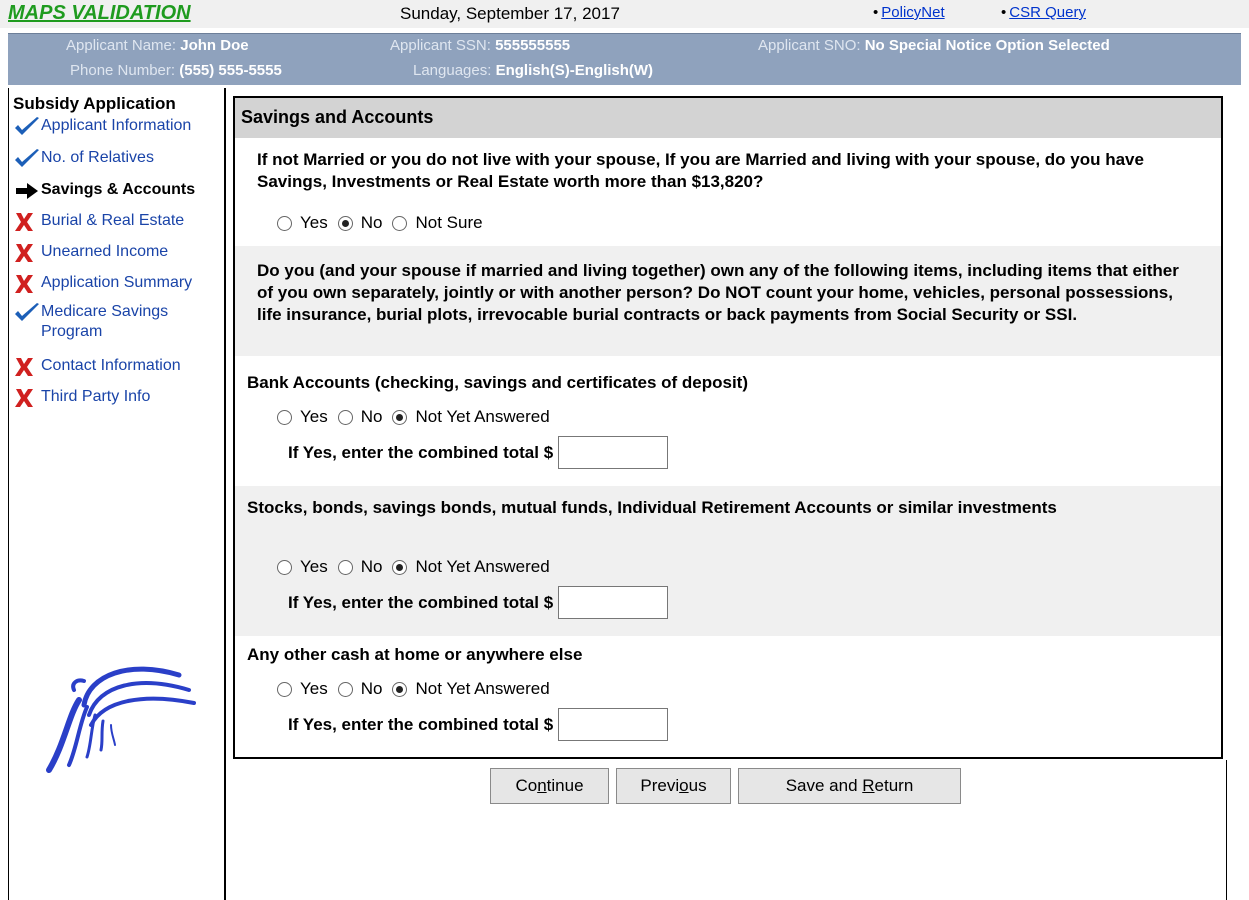 The image size is (1249, 900). I want to click on applicant-name-label: Applicant Name:, so click(121, 45).